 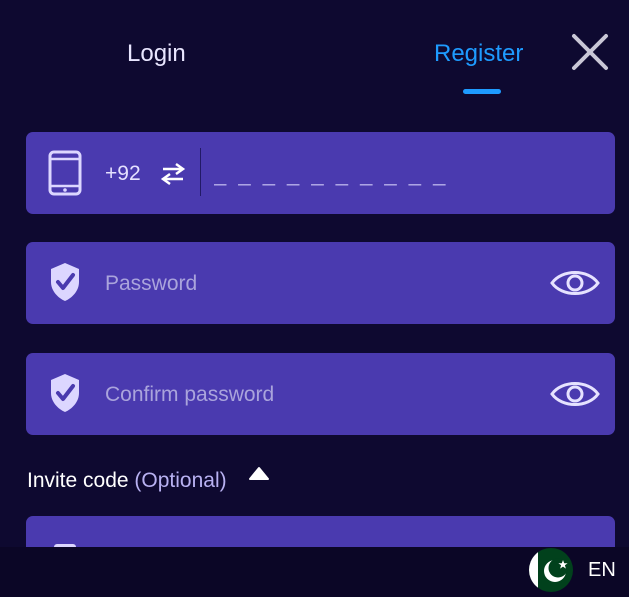 I want to click on close-button, so click(x=590, y=52).